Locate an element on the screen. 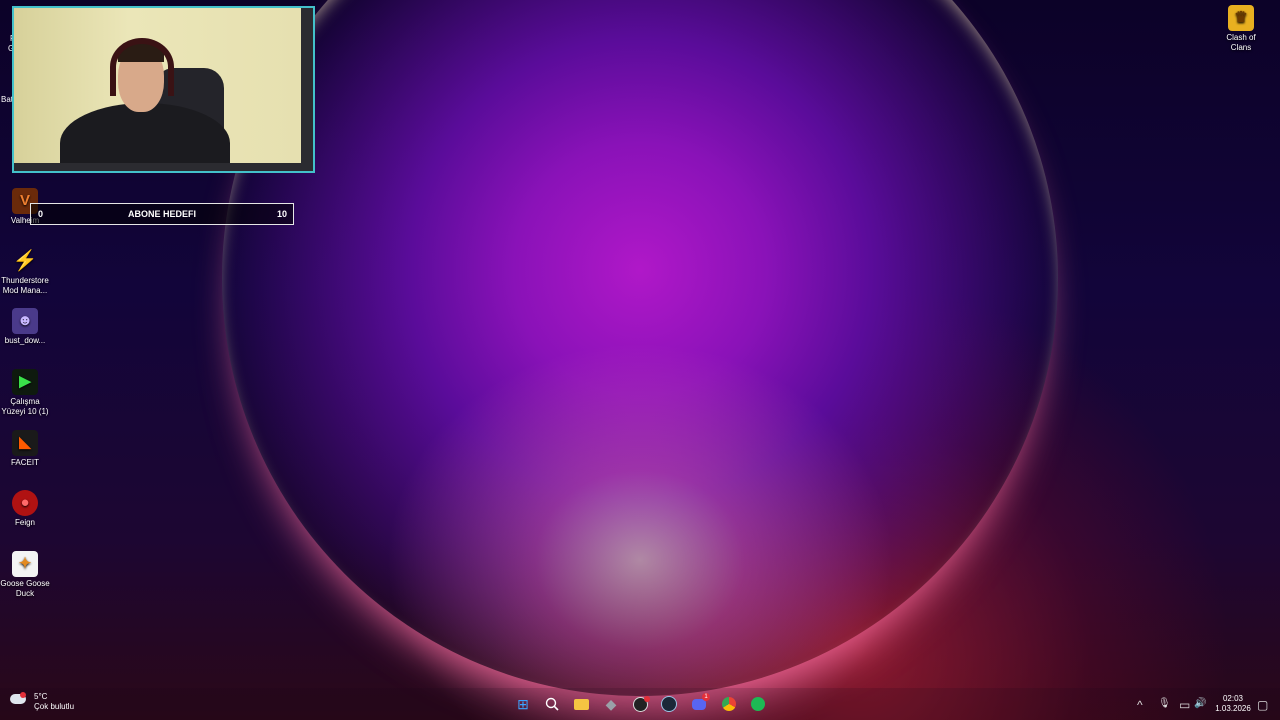 This screenshot has height=720, width=1280. spotify-button is located at coordinates (758, 704).